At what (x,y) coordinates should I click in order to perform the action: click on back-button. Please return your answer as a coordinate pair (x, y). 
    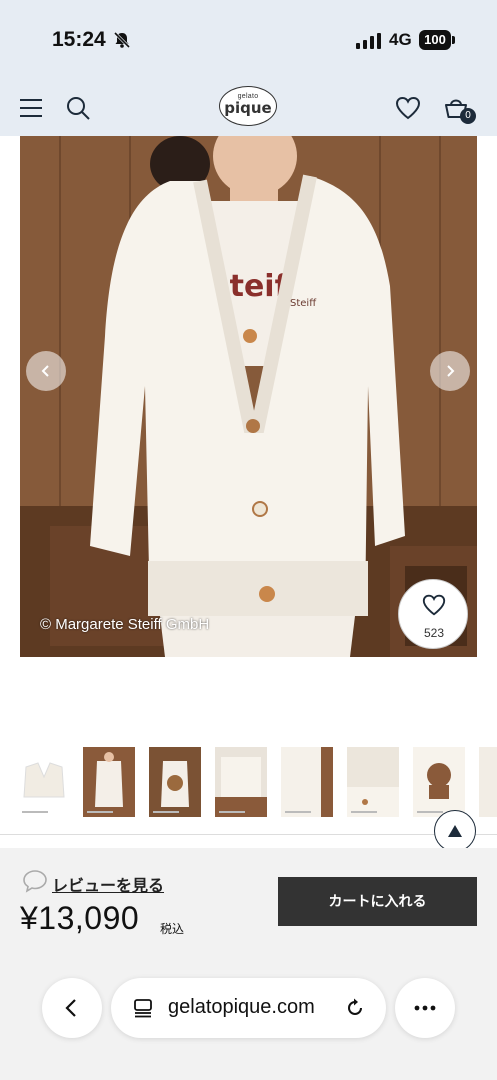
    Looking at the image, I should click on (72, 1008).